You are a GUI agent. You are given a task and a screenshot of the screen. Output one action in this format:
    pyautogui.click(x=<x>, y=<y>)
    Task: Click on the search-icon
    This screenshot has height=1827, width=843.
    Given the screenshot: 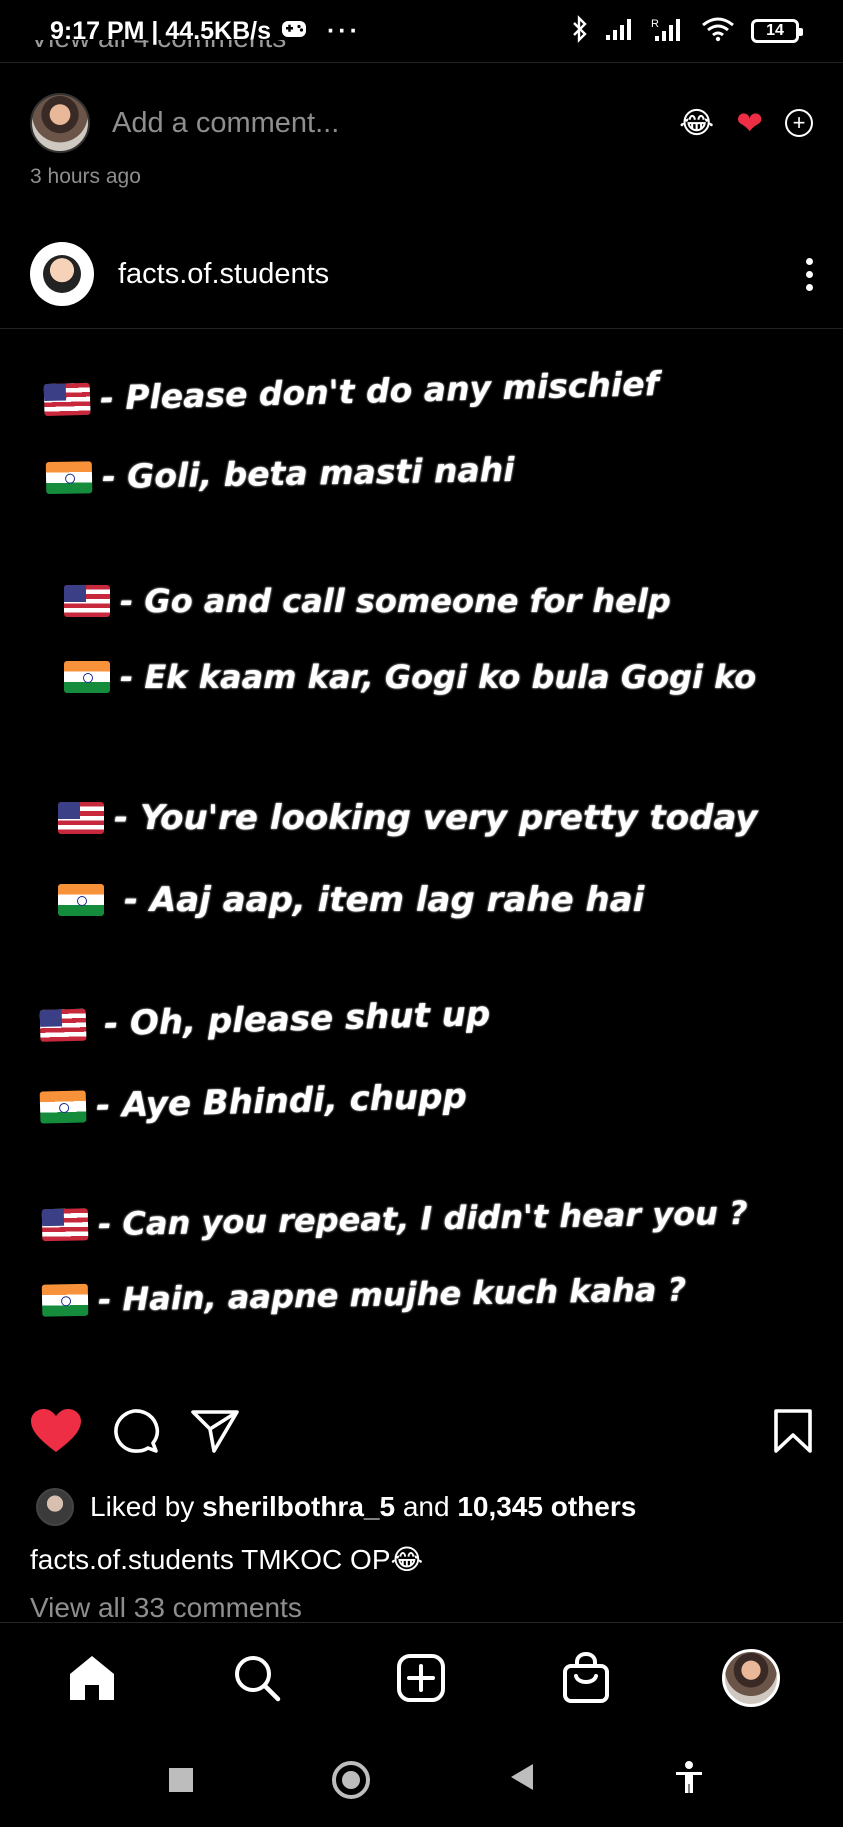 What is the action you would take?
    pyautogui.click(x=257, y=1678)
    